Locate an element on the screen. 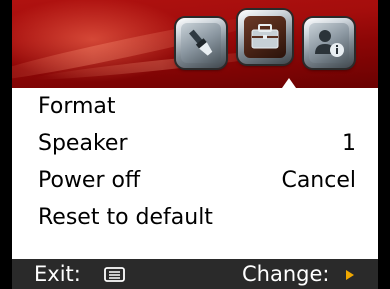 This screenshot has height=289, width=390. menu-item-value: Cancel is located at coordinates (318, 180).